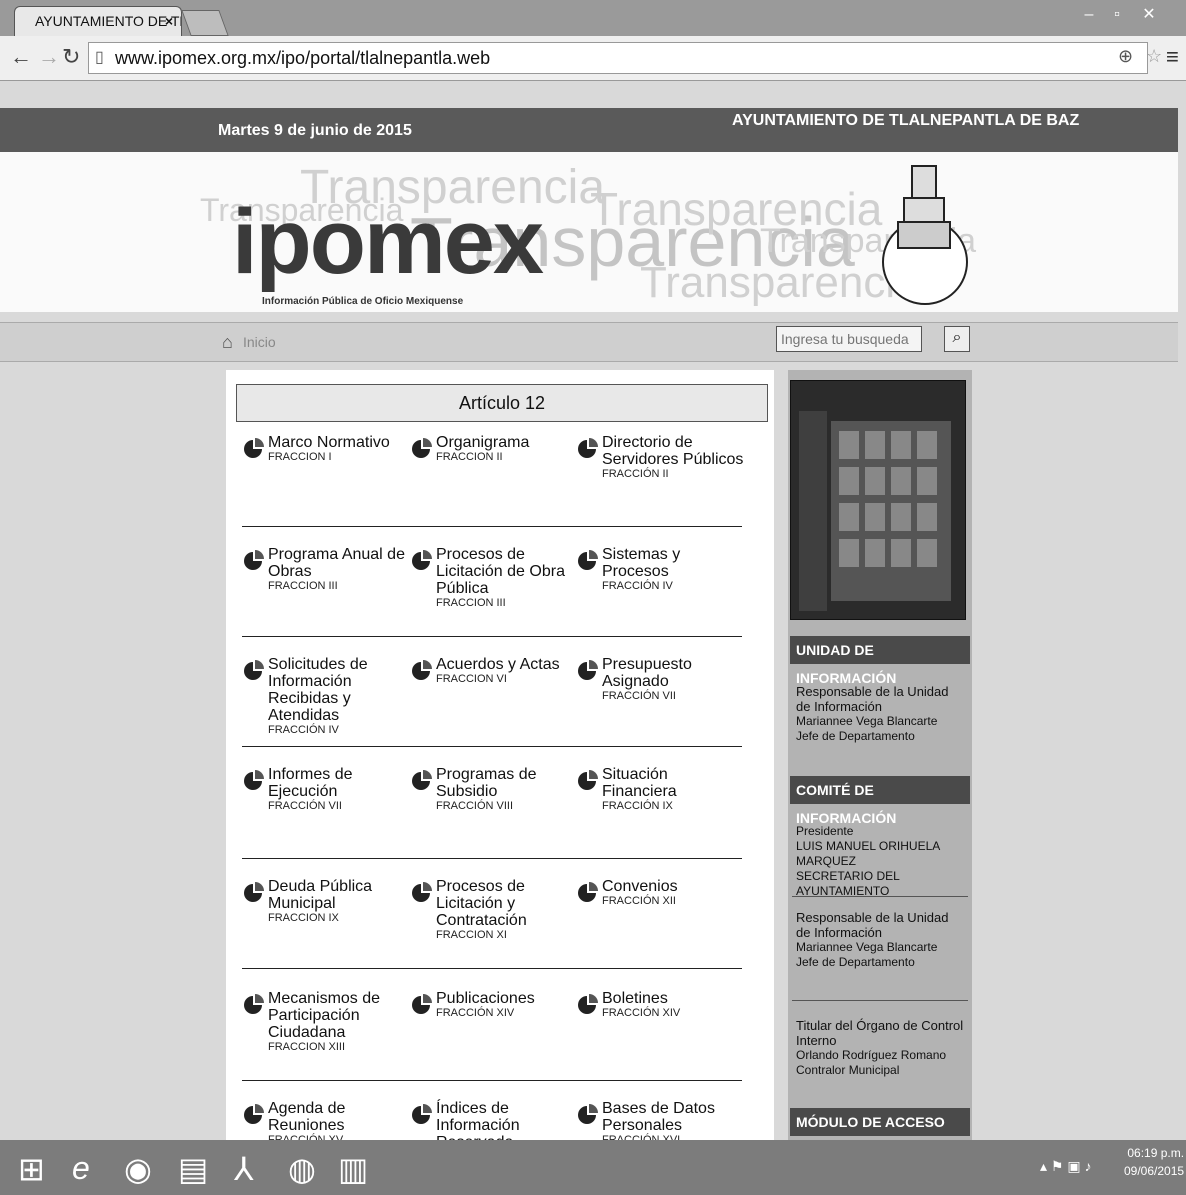 Image resolution: width=1186 pixels, height=1195 pixels. I want to click on back-icon: ←, so click(21, 57).